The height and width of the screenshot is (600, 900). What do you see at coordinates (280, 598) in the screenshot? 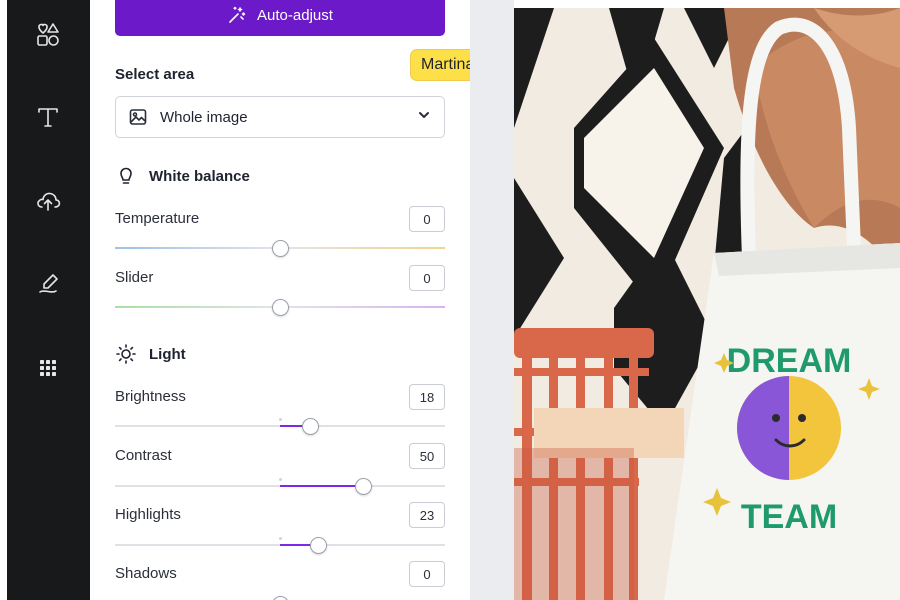
I see `shadows-slider-thumb` at bounding box center [280, 598].